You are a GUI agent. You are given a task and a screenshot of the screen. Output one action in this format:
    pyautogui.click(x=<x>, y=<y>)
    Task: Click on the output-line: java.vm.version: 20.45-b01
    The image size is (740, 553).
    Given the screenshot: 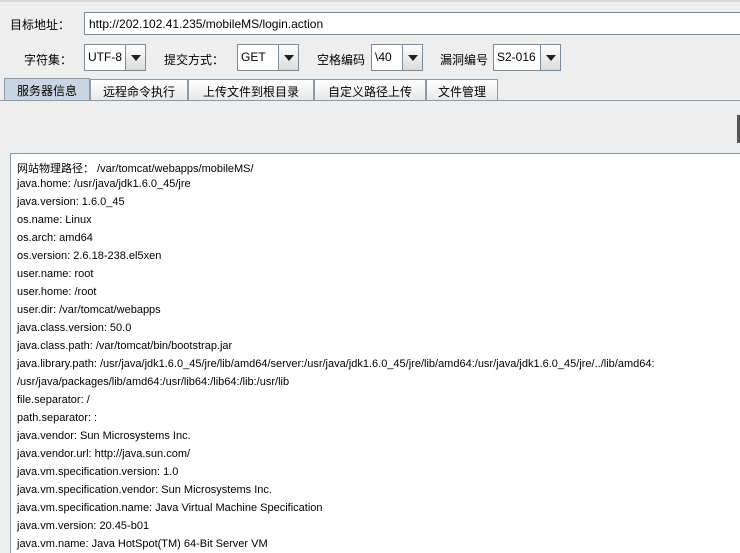 What is the action you would take?
    pyautogui.click(x=83, y=526)
    